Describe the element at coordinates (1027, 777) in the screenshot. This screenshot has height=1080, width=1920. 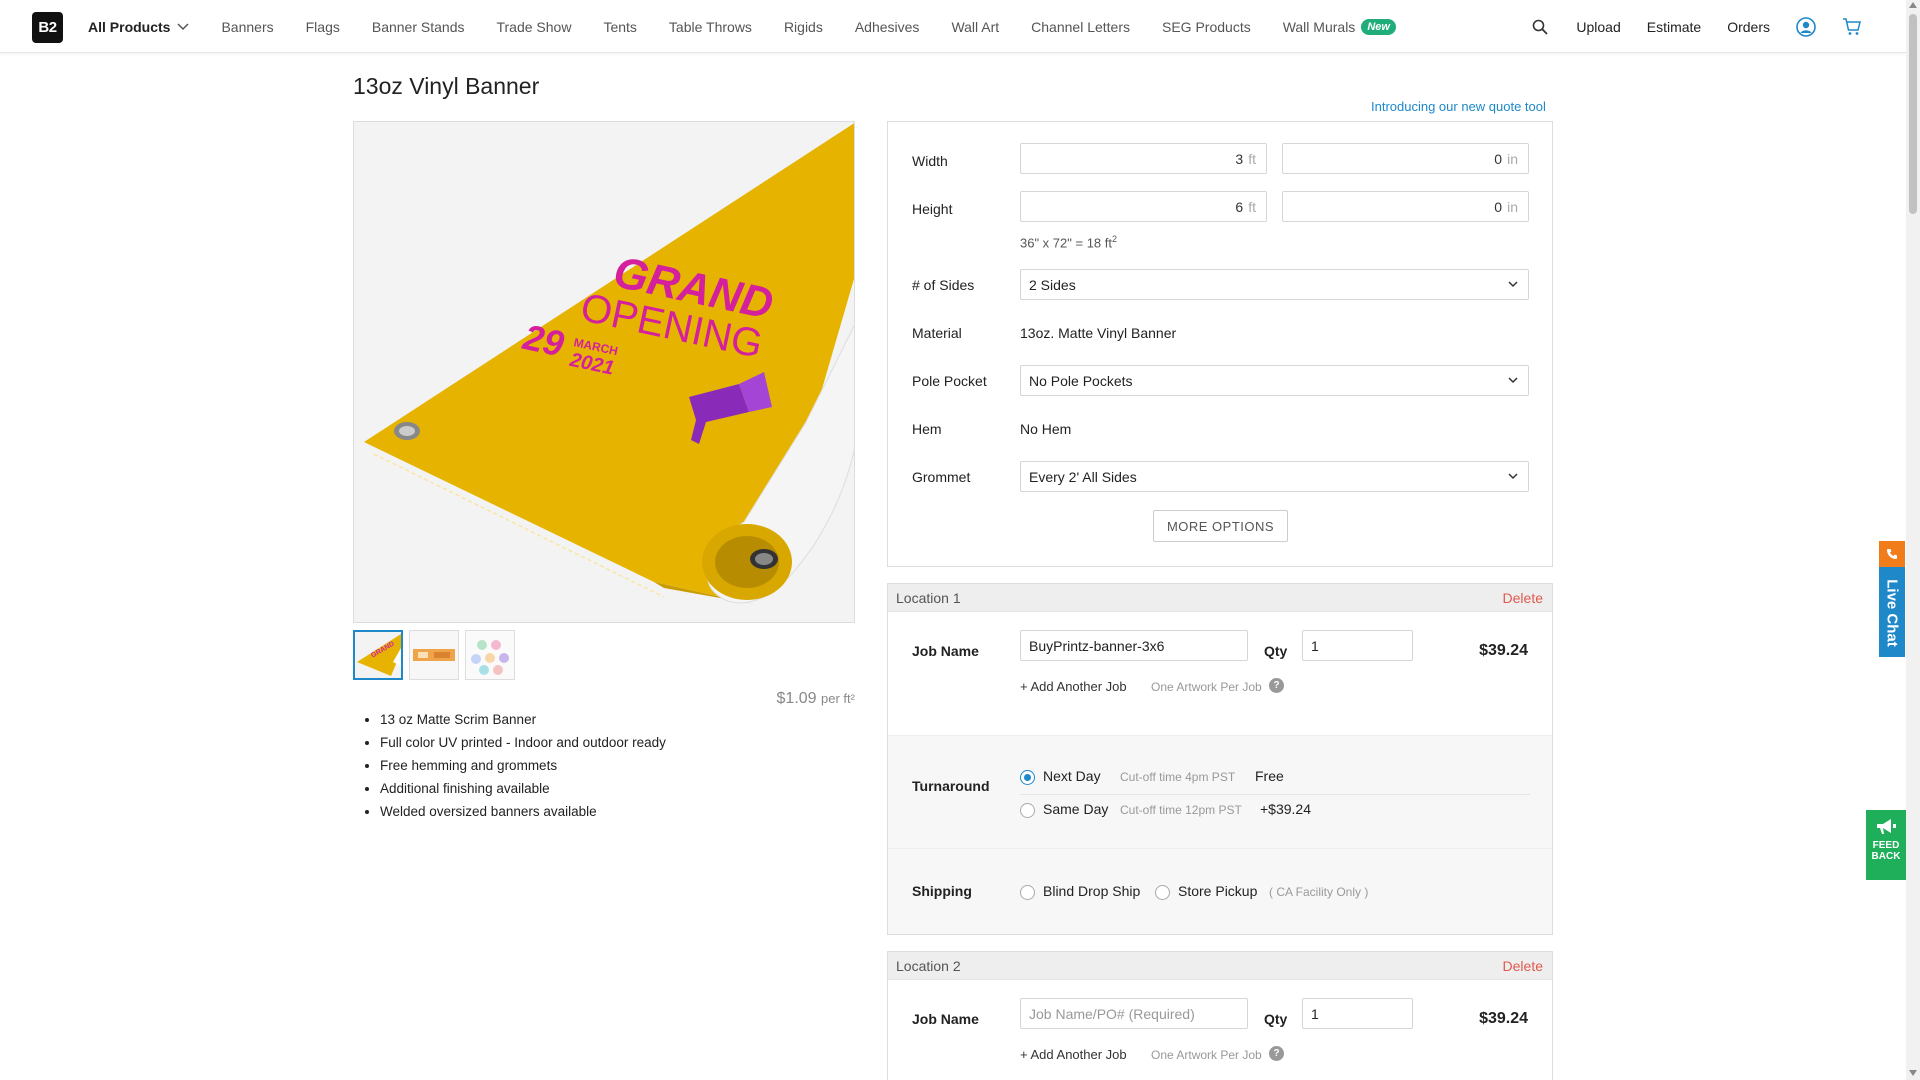
I see `next-day-radio` at that location.